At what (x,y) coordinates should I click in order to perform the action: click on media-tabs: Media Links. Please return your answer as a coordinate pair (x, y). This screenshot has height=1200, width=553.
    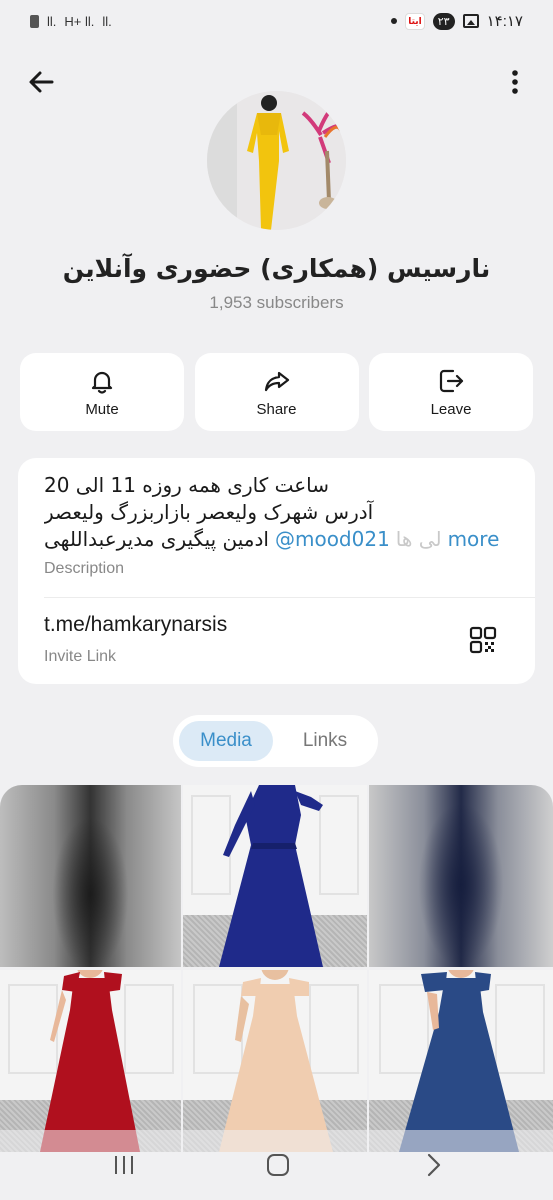
    Looking at the image, I should click on (275, 741).